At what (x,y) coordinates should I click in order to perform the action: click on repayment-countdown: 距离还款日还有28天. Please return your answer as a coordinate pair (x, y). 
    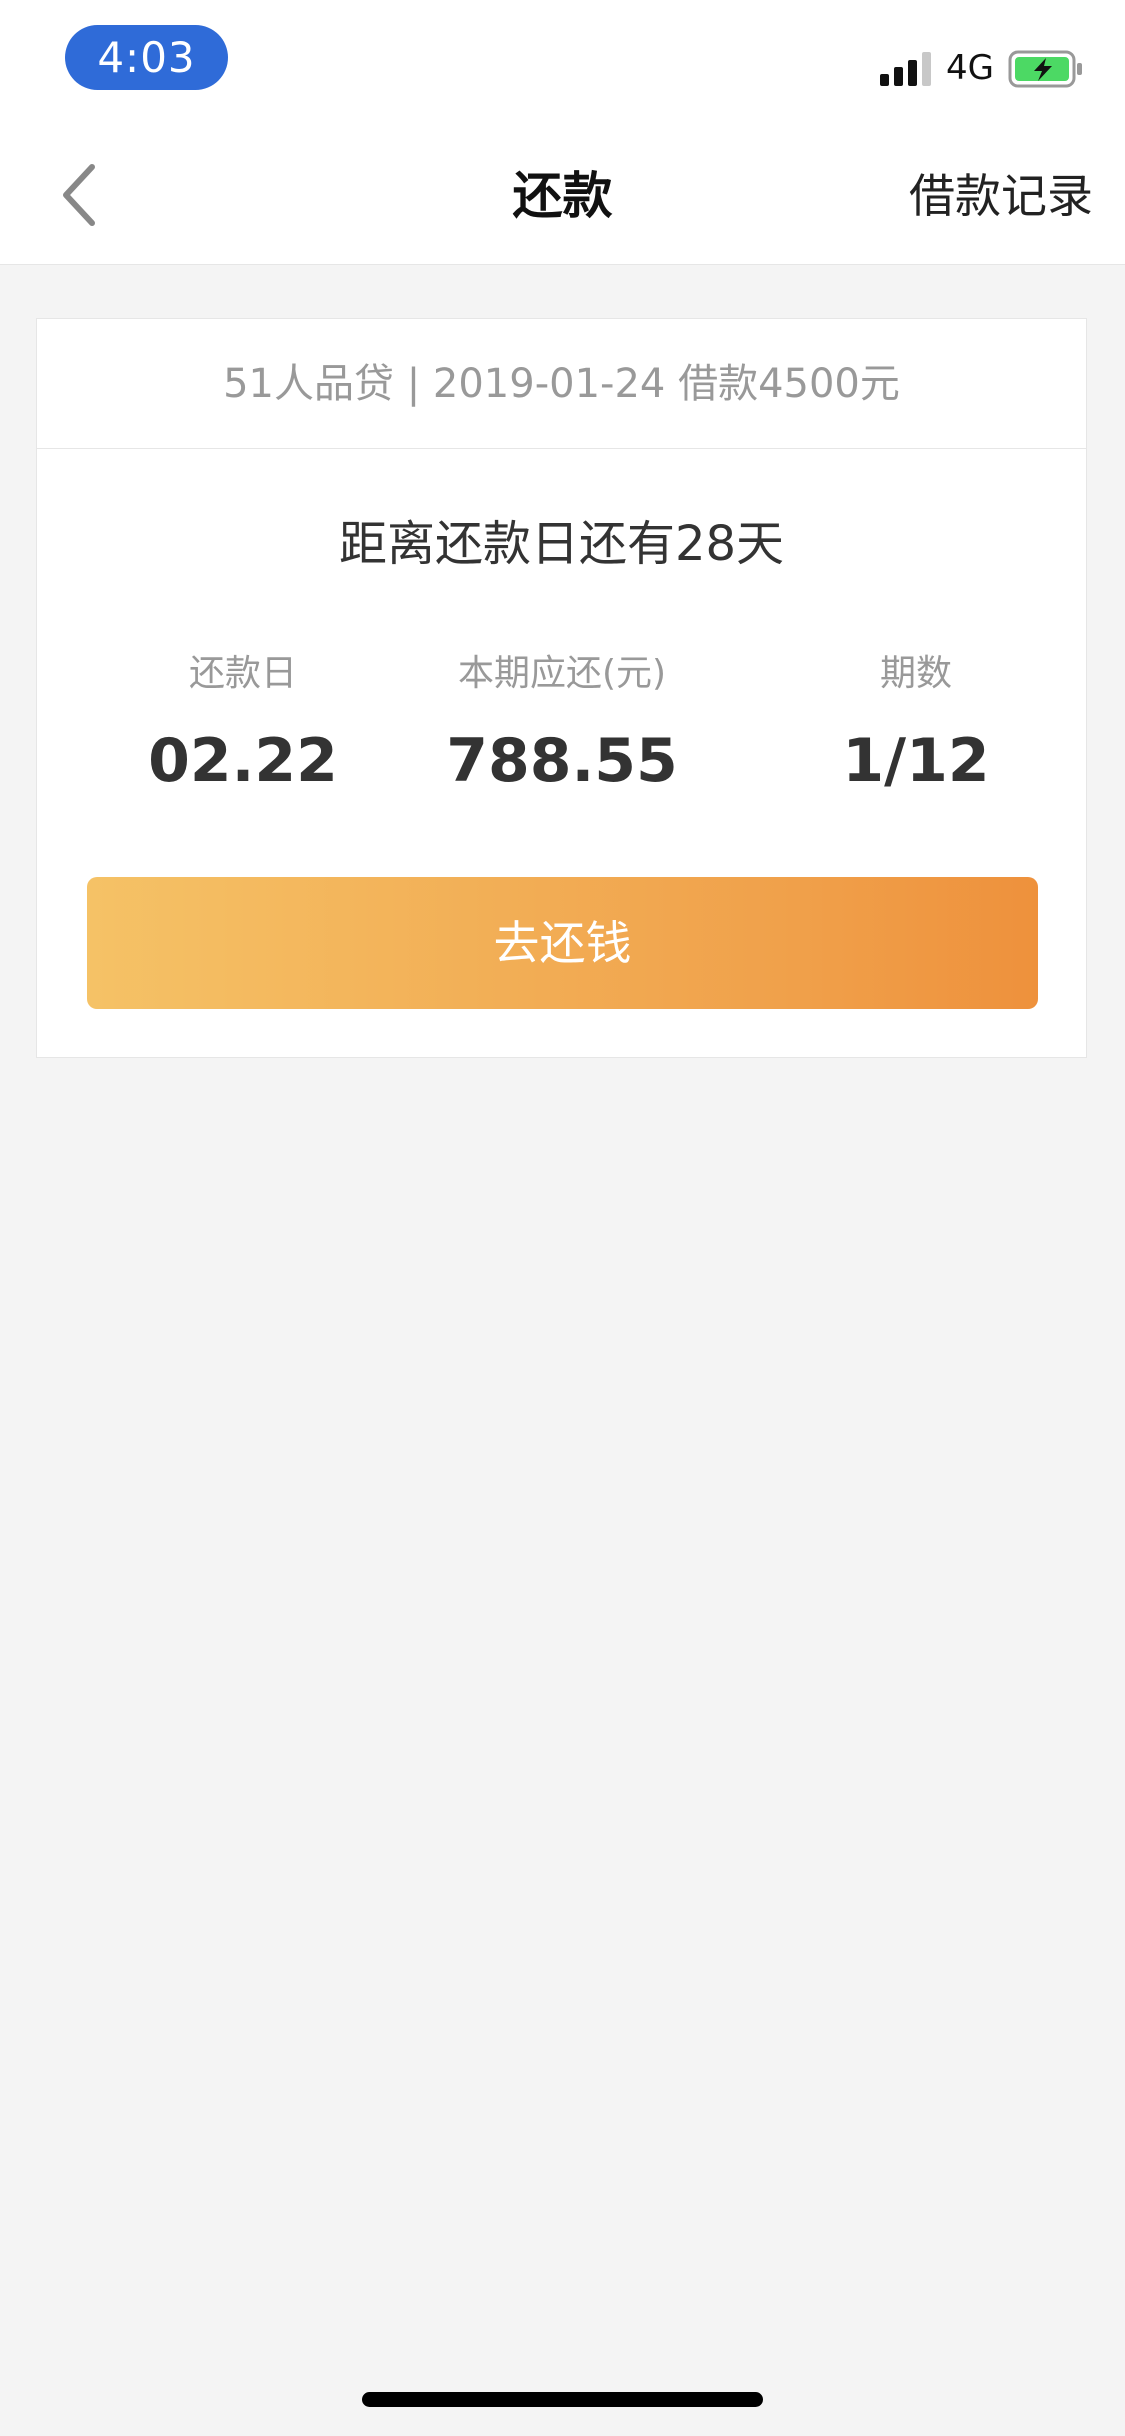
    Looking at the image, I should click on (561, 544).